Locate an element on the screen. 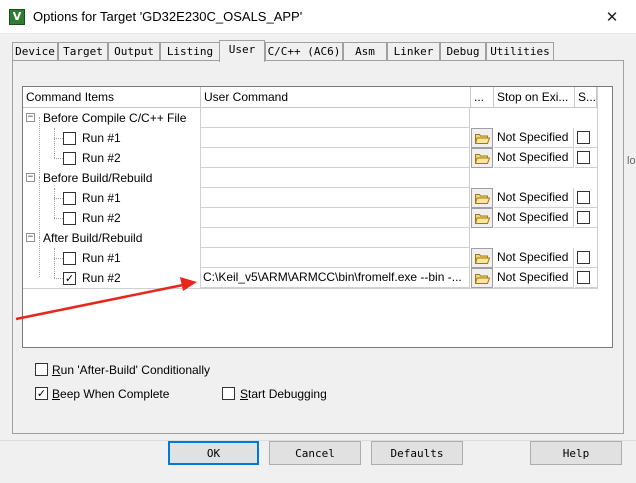  after-build-run1-browse-button is located at coordinates (482, 258).